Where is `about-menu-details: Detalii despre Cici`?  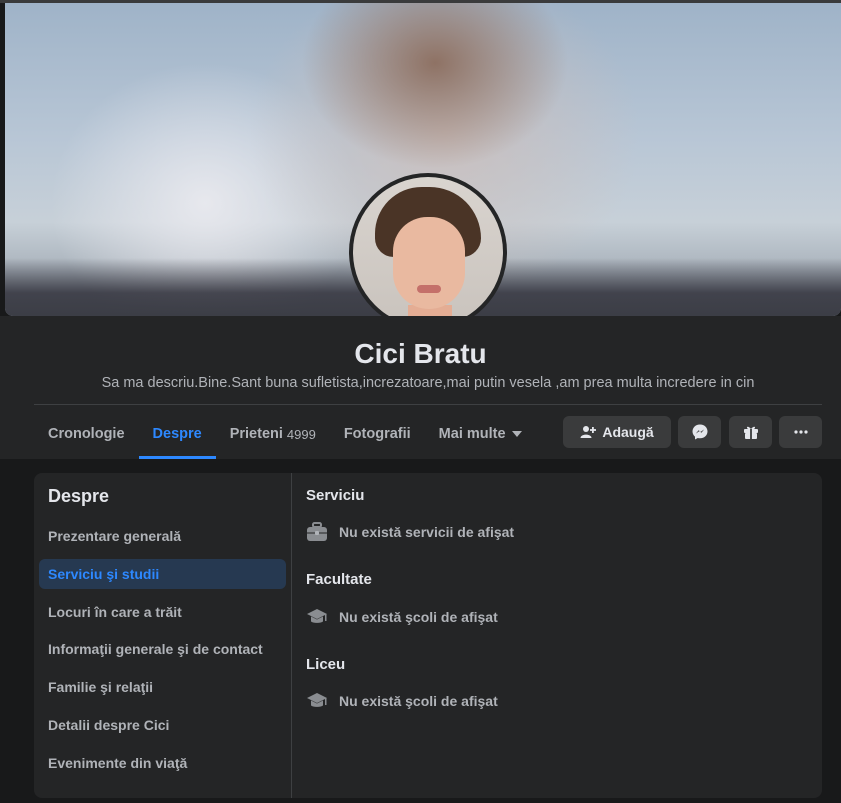 about-menu-details: Detalii despre Cici is located at coordinates (162, 725).